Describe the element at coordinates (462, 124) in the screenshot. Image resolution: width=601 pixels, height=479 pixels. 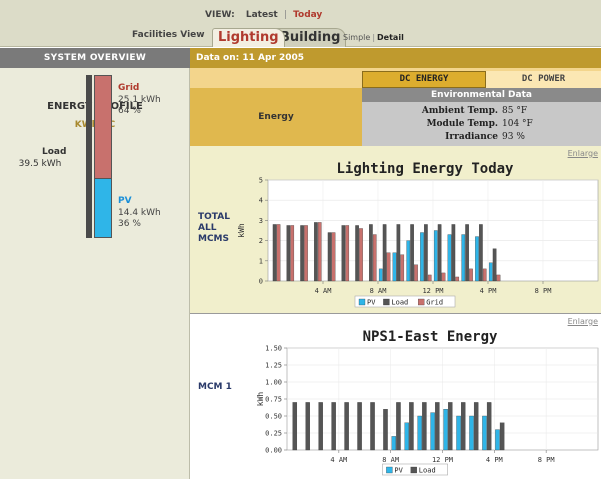
I see `env-key: Module Temp.` at that location.